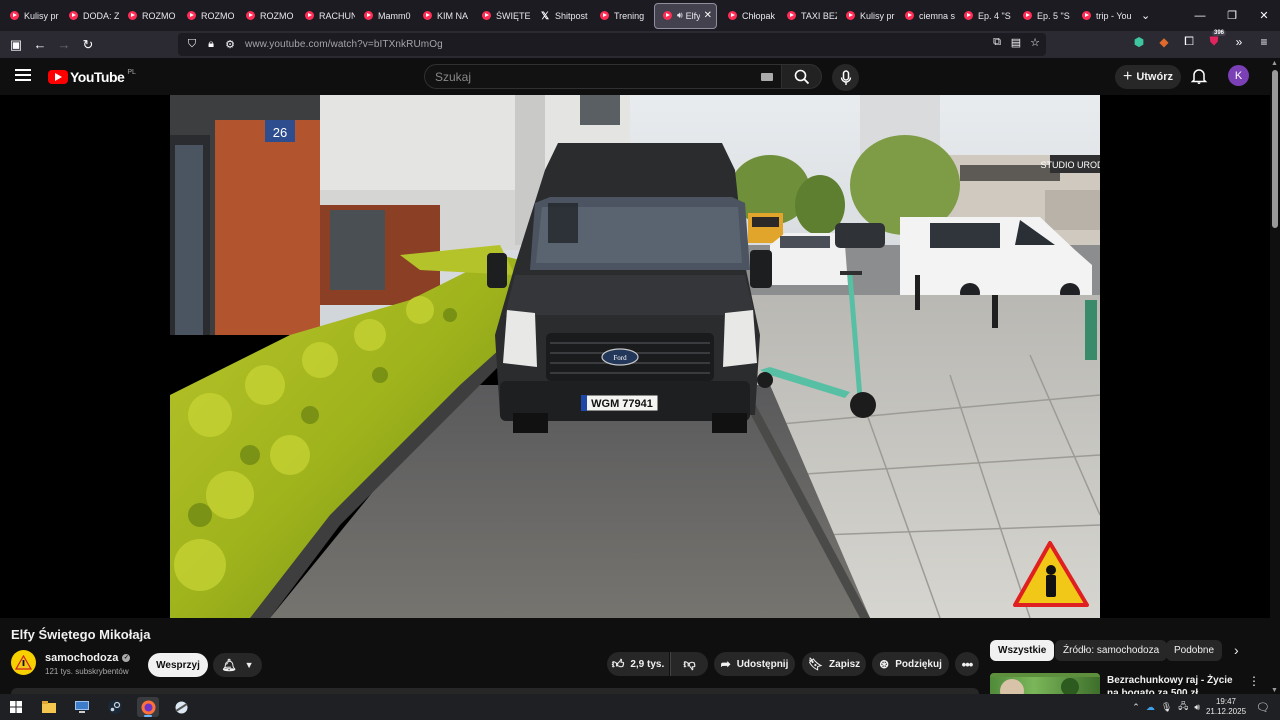 Image resolution: width=1280 pixels, height=720 pixels. Describe the element at coordinates (1274, 63) in the screenshot. I see `scroll-up-arrow-icon: ▲` at that location.